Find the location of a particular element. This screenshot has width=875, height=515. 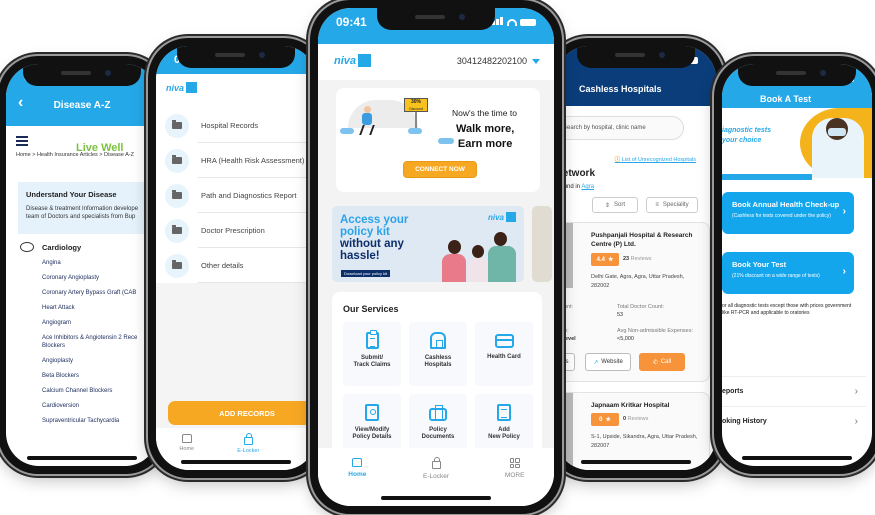

intro-text-1: Disease & treatment Information develope is located at coordinates (82, 209).